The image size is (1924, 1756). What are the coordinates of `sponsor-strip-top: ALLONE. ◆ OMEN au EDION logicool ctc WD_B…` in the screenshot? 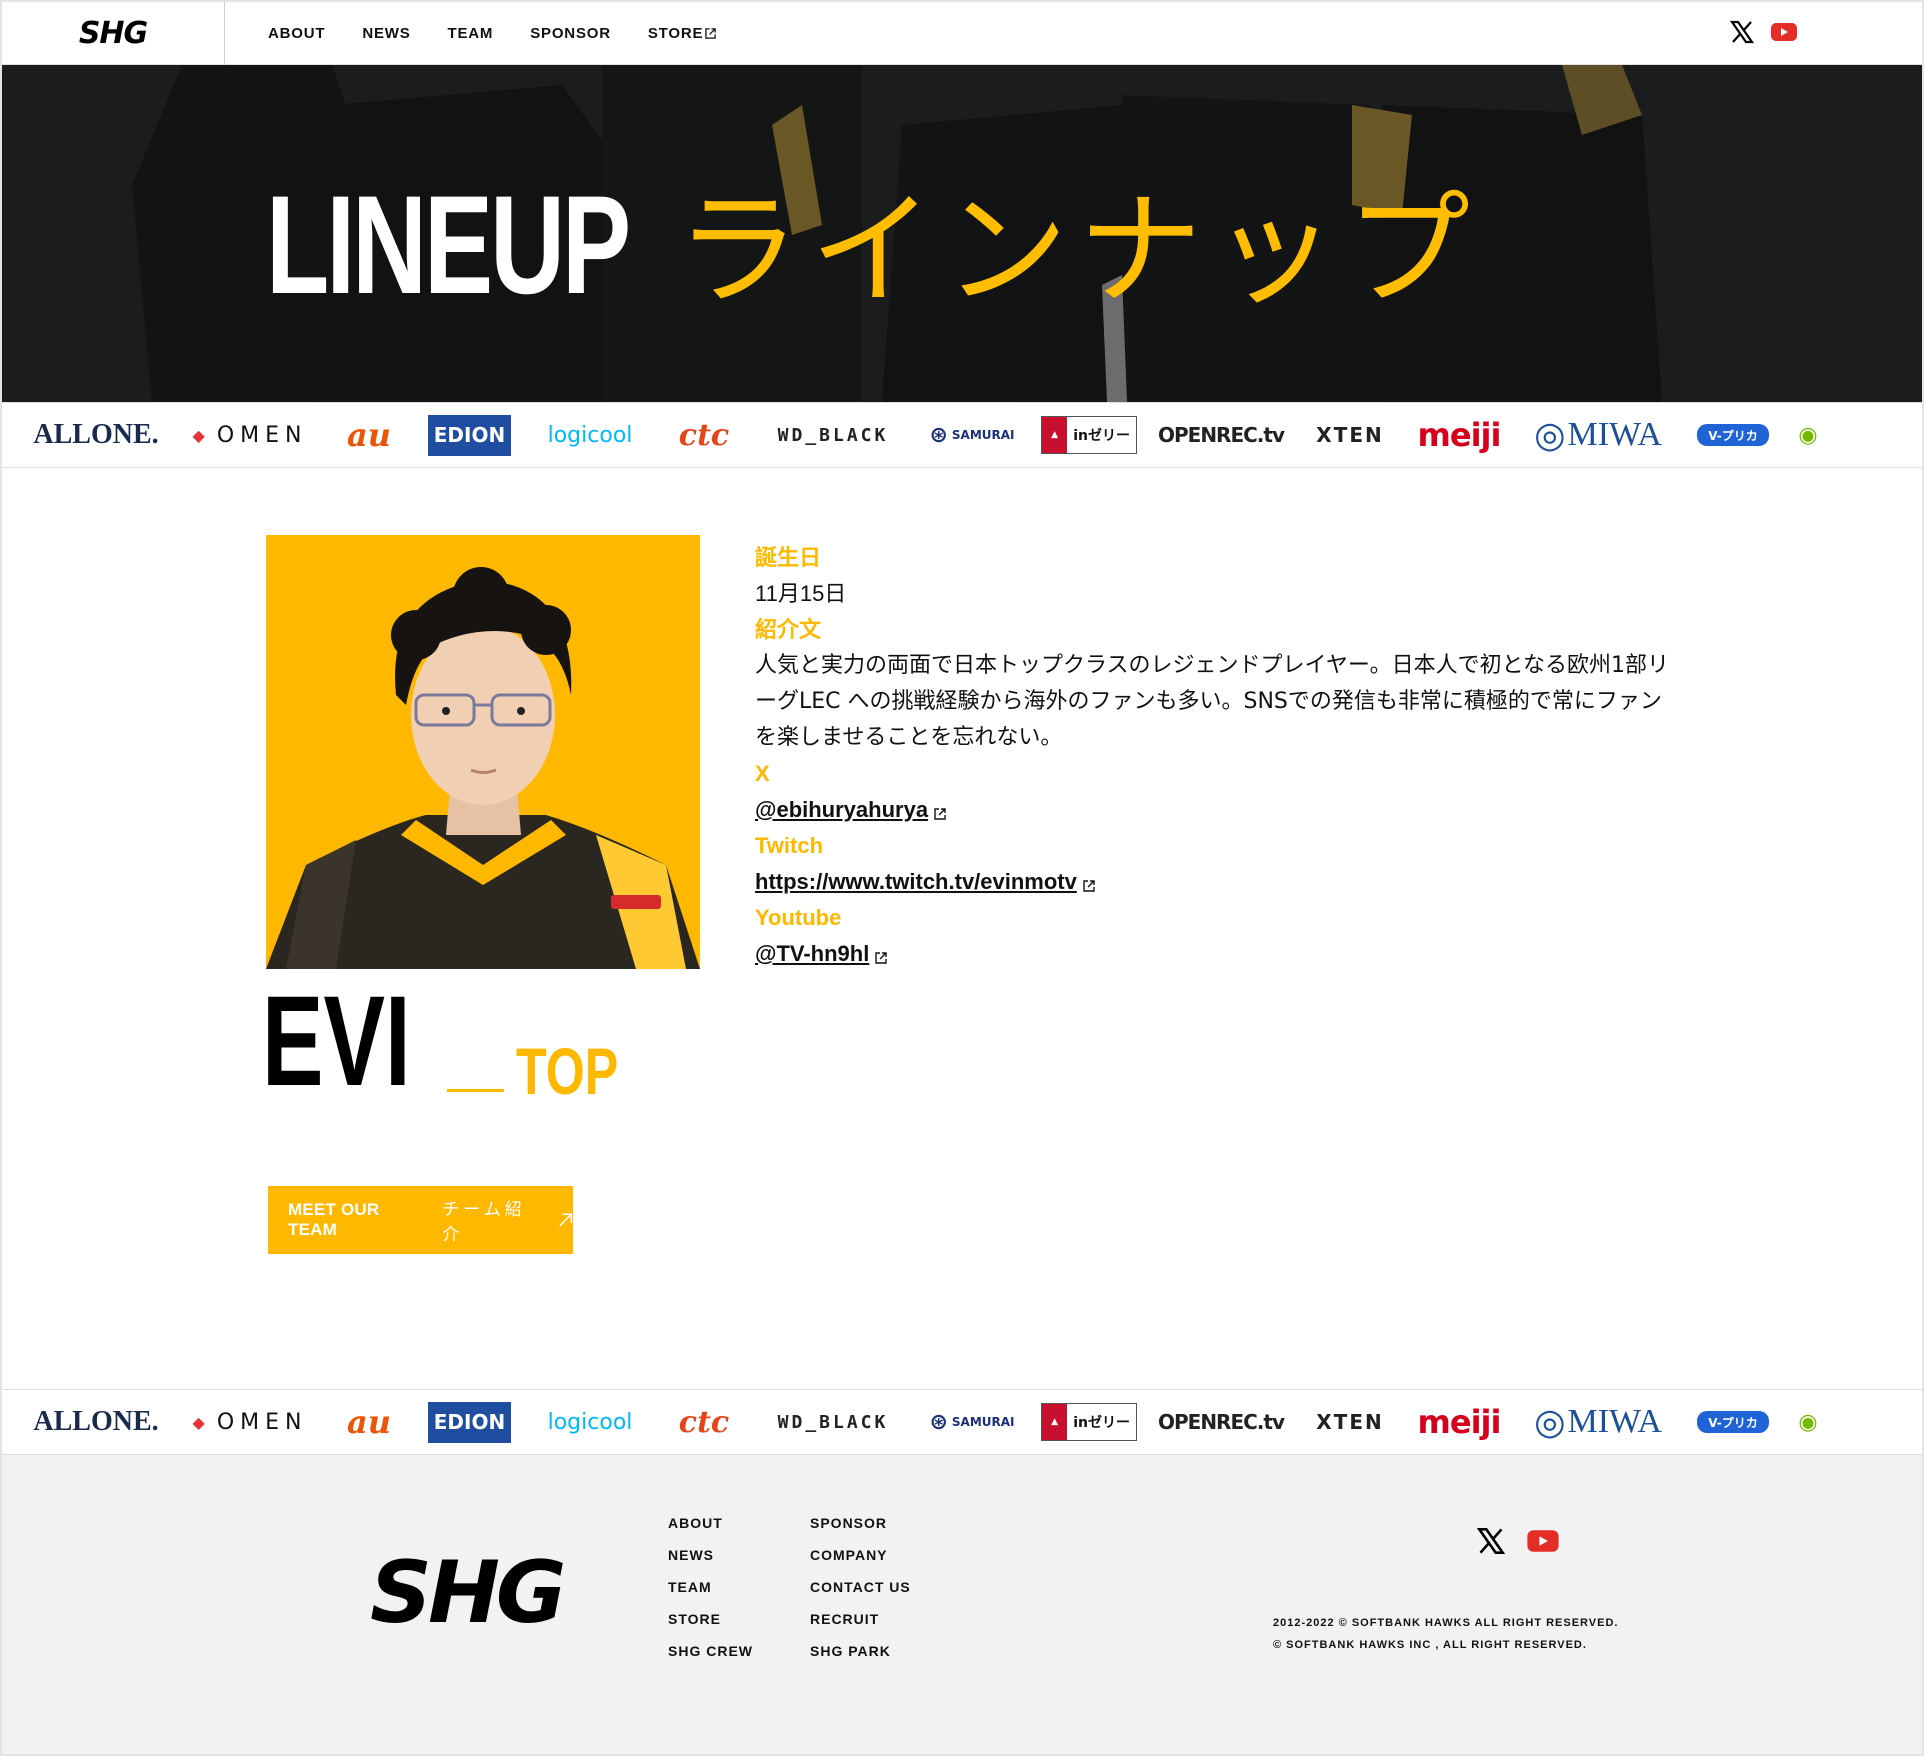 It's located at (962, 435).